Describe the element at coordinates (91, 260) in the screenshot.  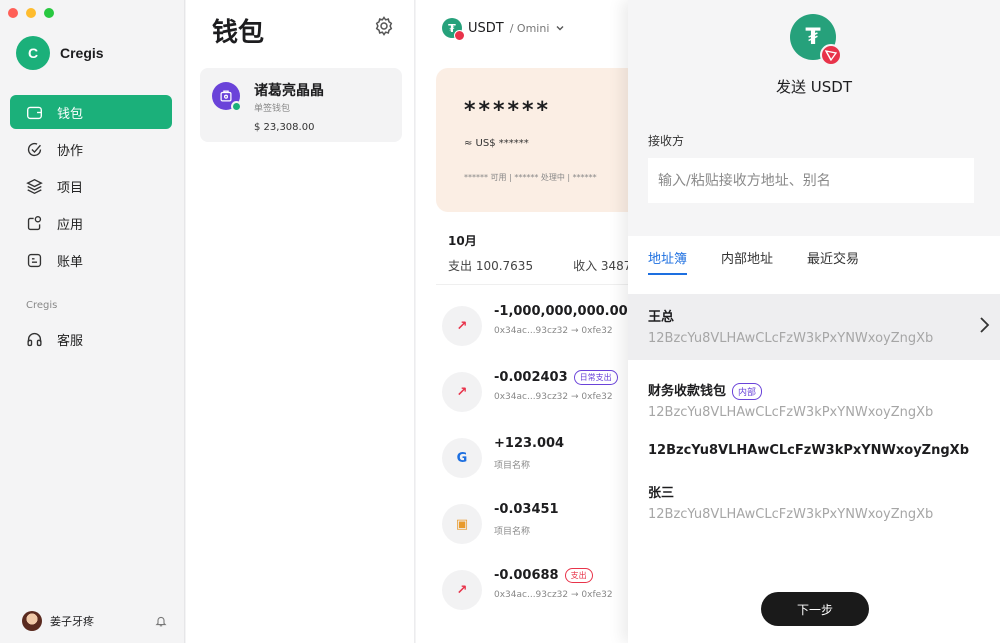
I see `sidebar-item-bills: 账单` at that location.